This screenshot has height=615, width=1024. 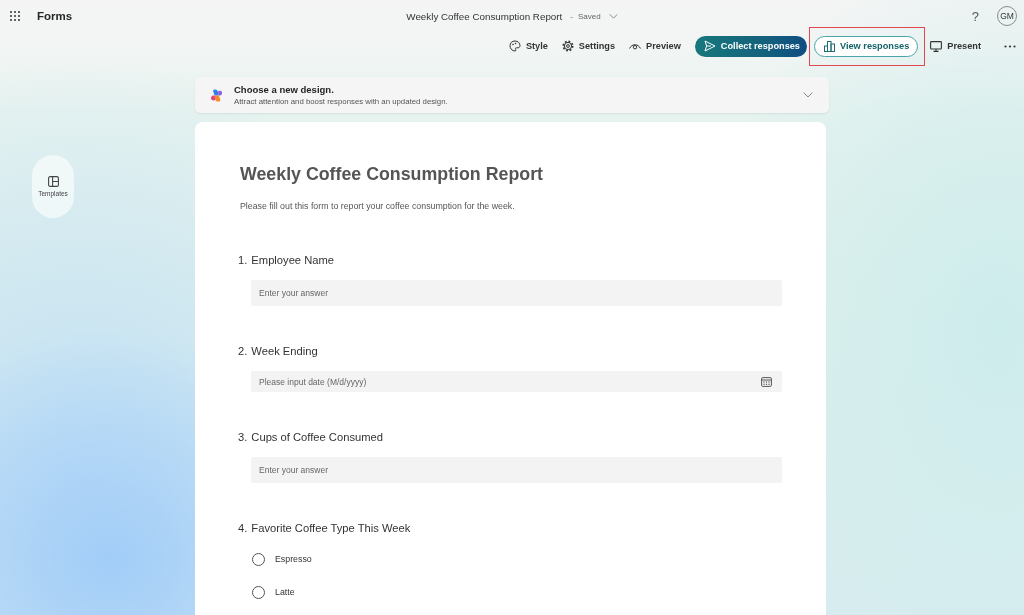 What do you see at coordinates (516, 381) in the screenshot?
I see `date-field: Please input date (M/d/yyyy)` at bounding box center [516, 381].